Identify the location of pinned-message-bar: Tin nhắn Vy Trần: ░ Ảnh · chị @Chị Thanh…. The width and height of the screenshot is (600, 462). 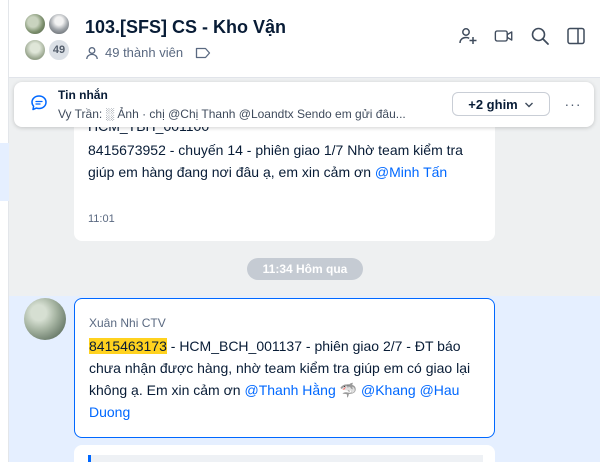
(304, 104).